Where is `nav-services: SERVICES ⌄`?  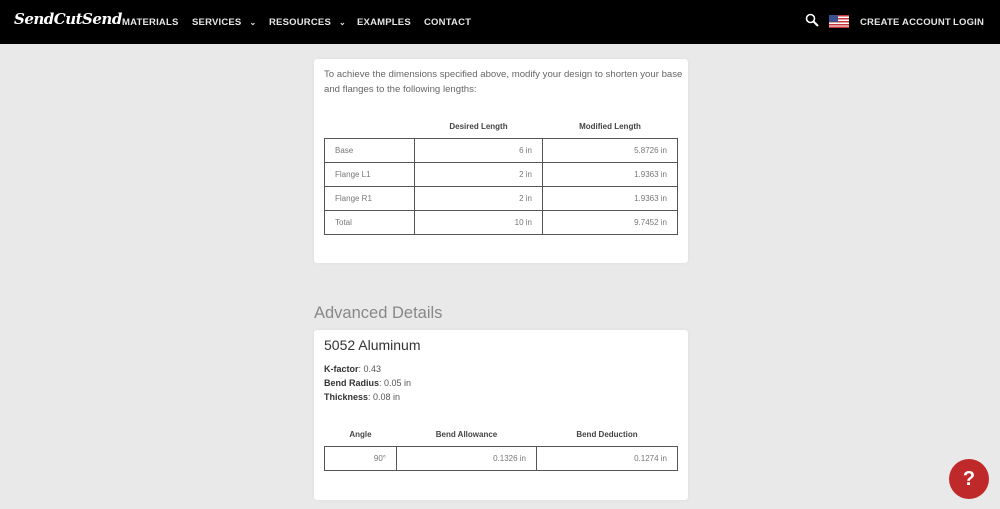
nav-services: SERVICES ⌄ is located at coordinates (224, 22).